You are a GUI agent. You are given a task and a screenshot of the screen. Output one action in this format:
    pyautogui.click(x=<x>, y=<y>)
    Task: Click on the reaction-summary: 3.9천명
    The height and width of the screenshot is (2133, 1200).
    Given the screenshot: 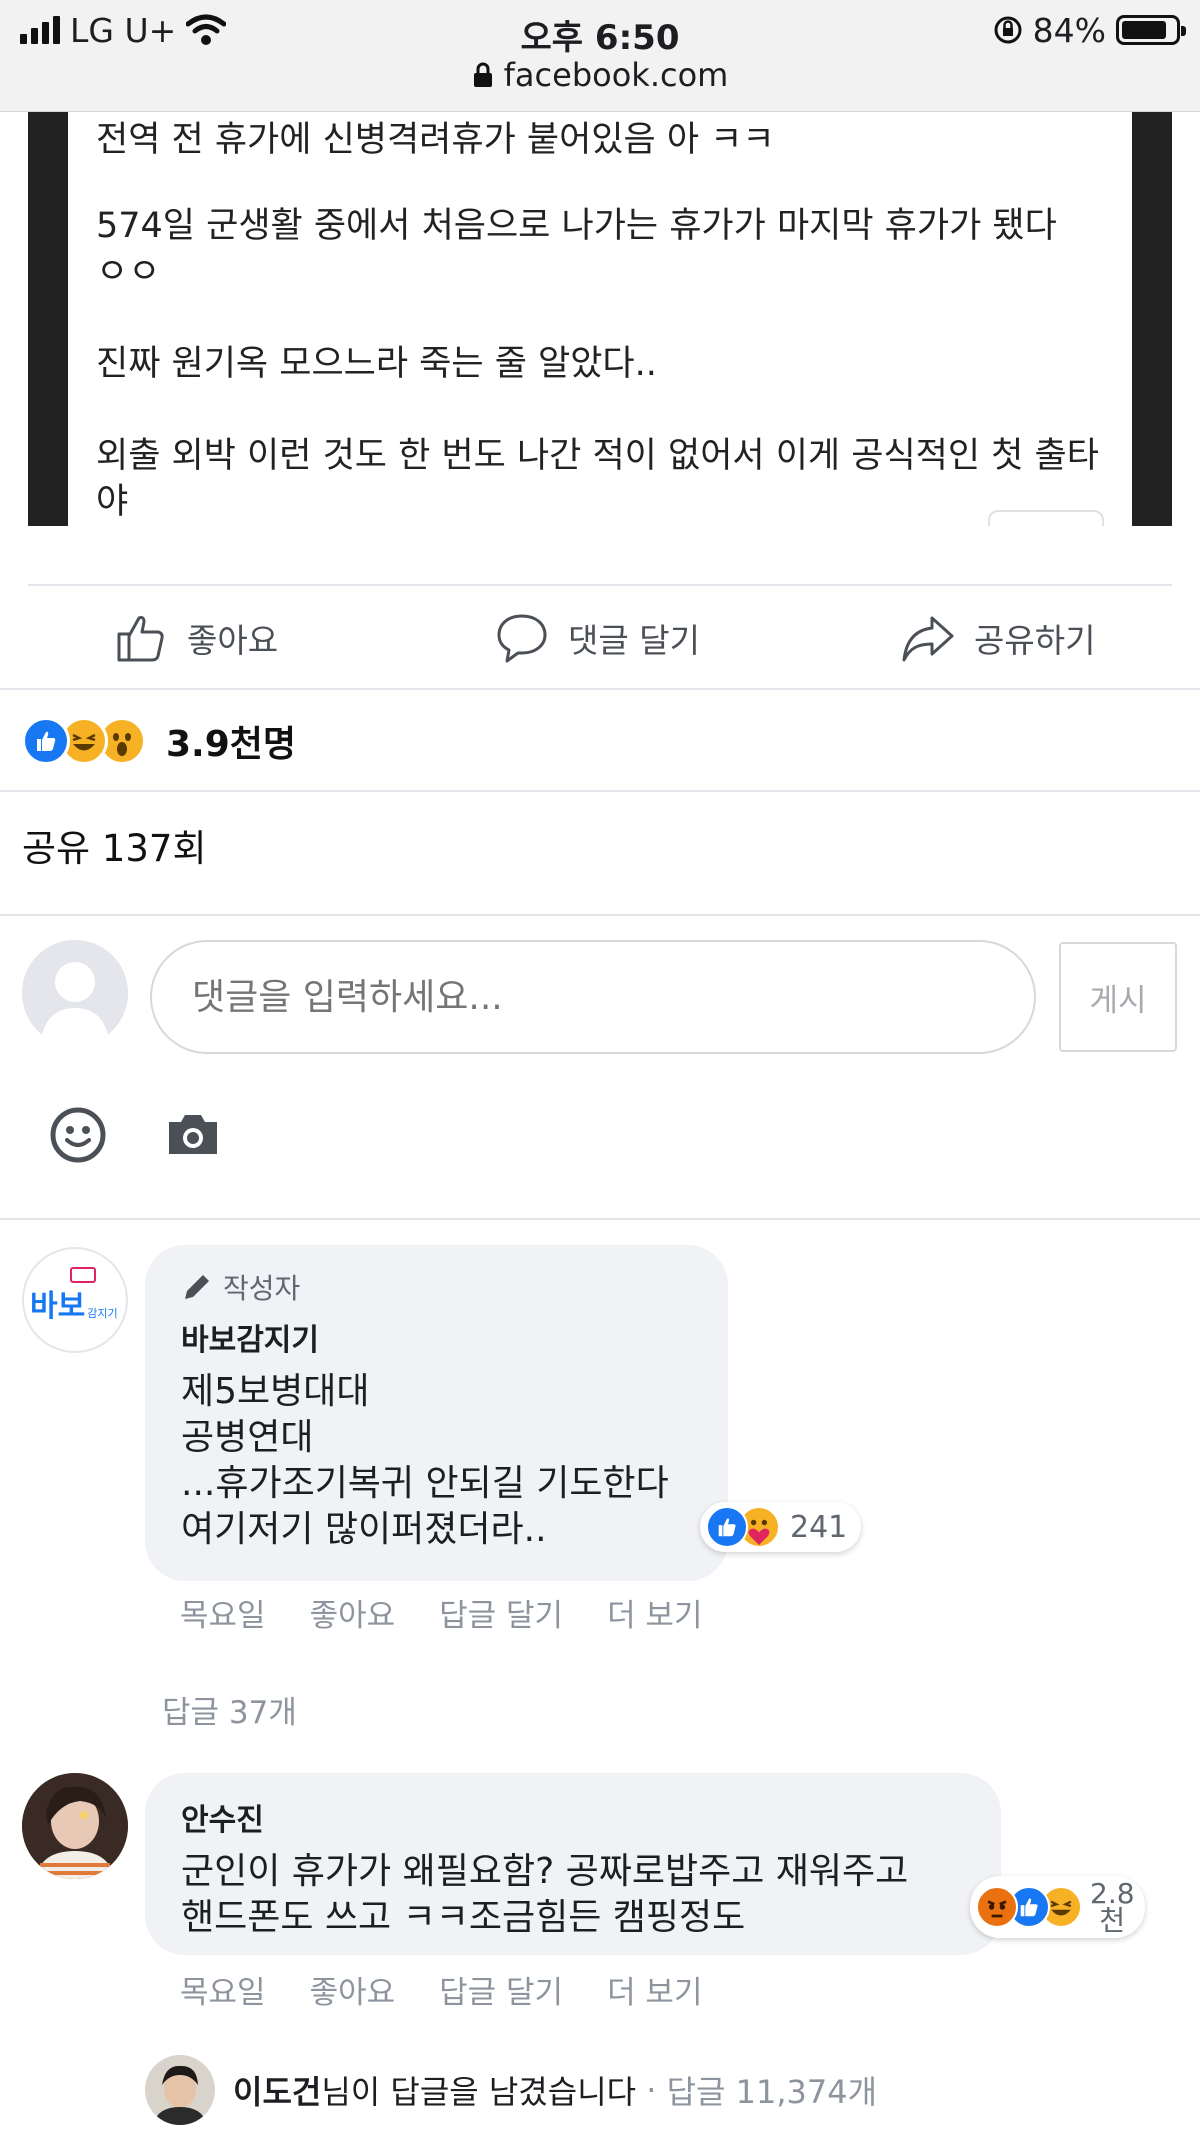 What is the action you would take?
    pyautogui.click(x=159, y=741)
    